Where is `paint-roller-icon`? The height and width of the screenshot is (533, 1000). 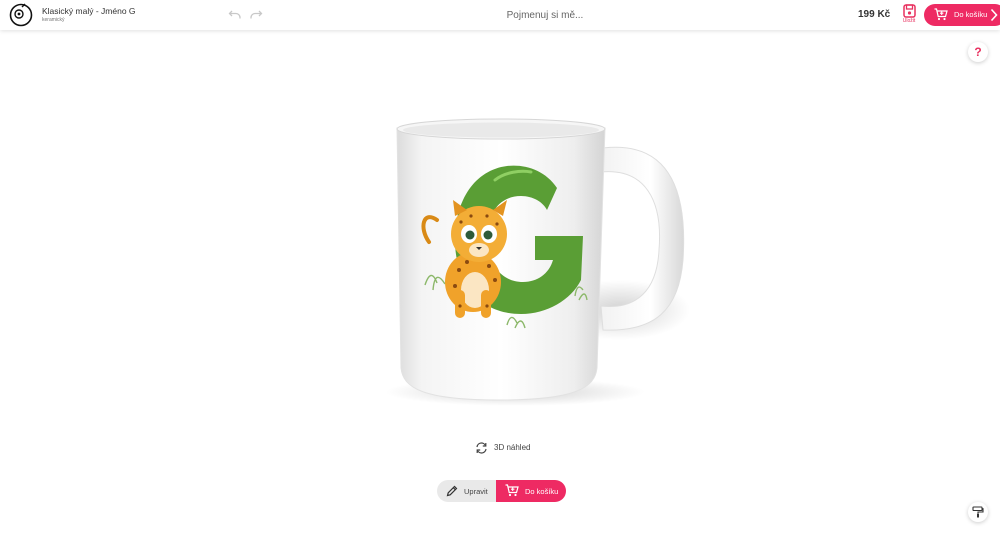 paint-roller-icon is located at coordinates (978, 512).